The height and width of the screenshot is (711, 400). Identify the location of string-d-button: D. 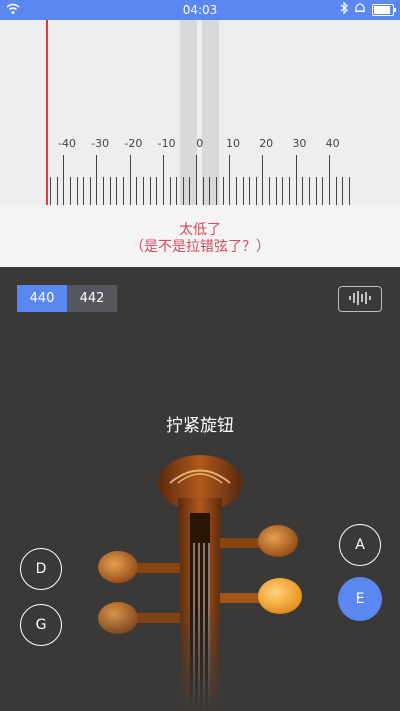
(41, 569).